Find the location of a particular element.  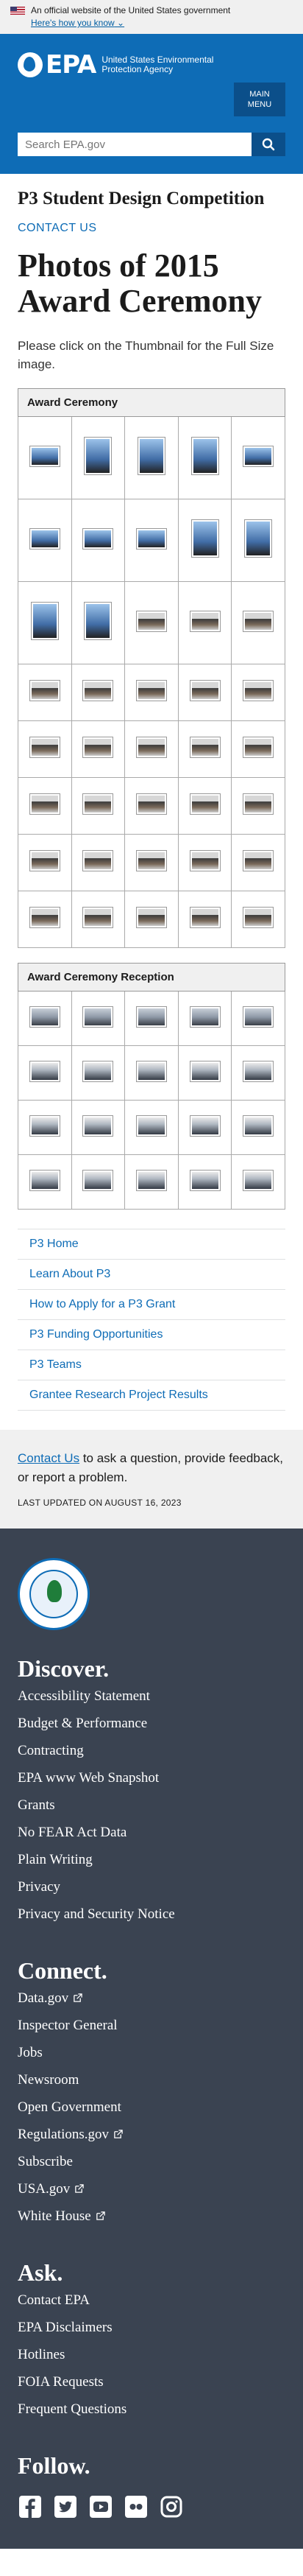

footer-link-accessibility: Accessibility Statement is located at coordinates (151, 1696).